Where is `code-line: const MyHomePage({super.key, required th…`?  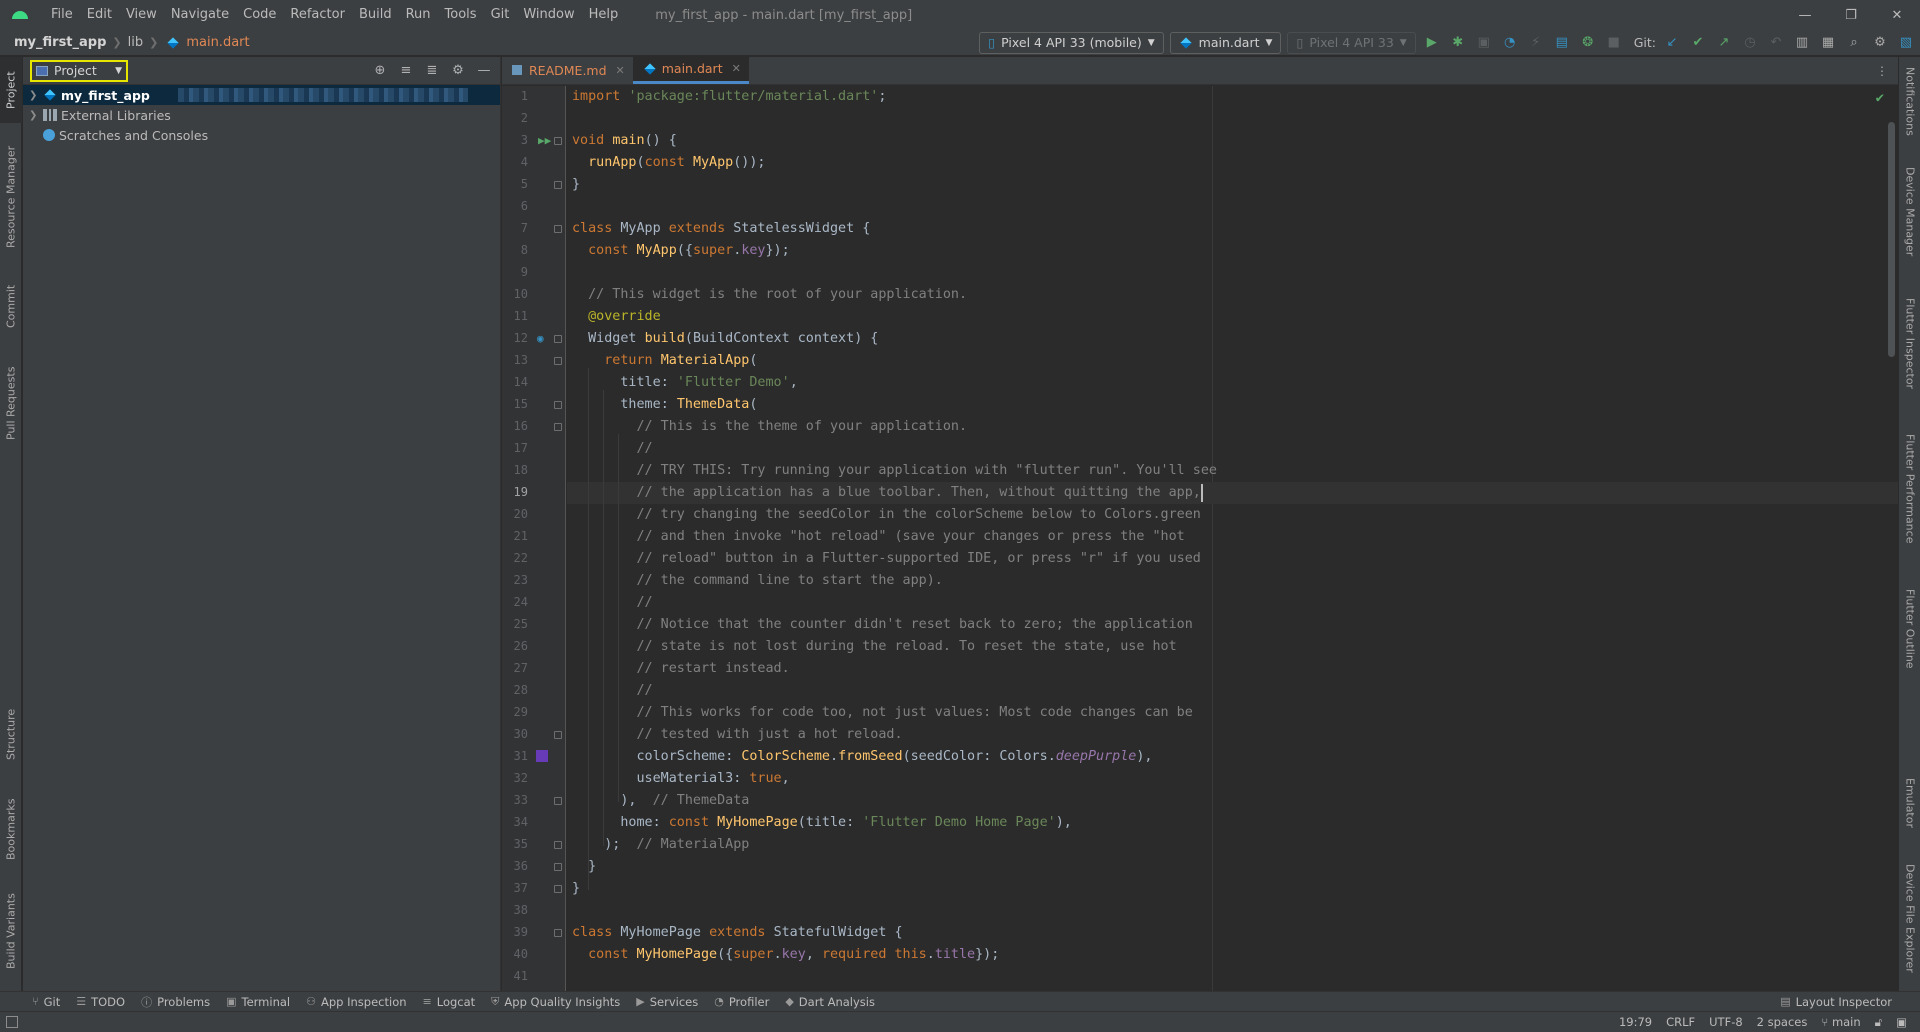 code-line: const MyHomePage({super.key, required th… is located at coordinates (785, 955).